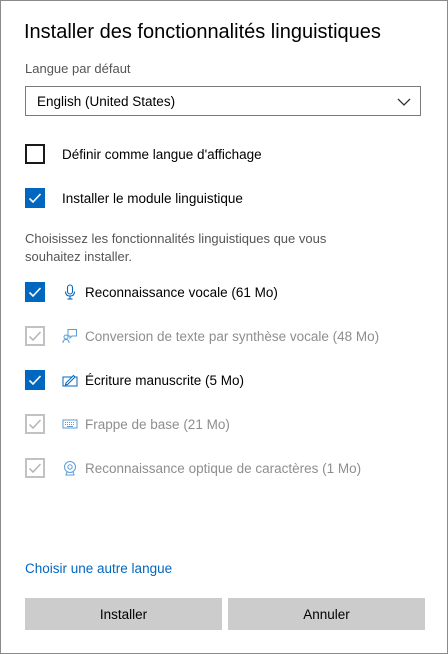  I want to click on language-pack-checkbox, so click(35, 198).